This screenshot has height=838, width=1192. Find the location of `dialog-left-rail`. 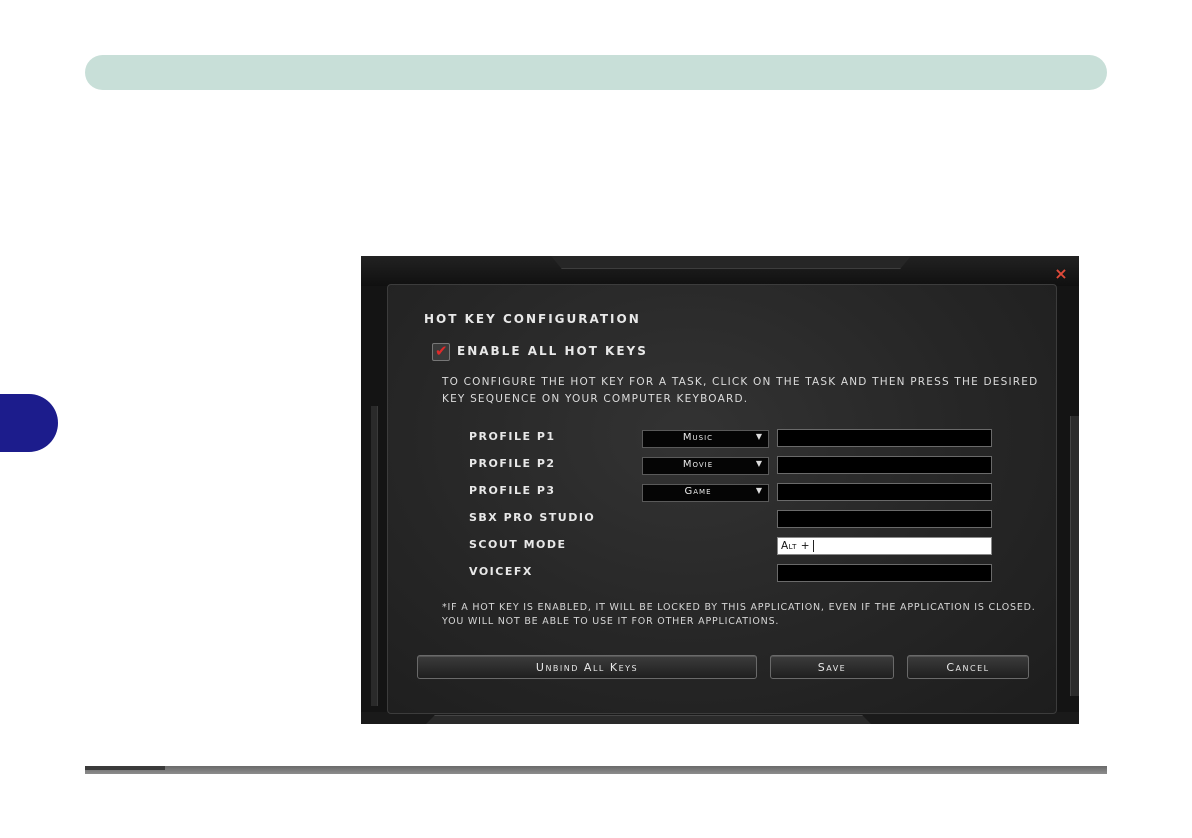

dialog-left-rail is located at coordinates (374, 556).